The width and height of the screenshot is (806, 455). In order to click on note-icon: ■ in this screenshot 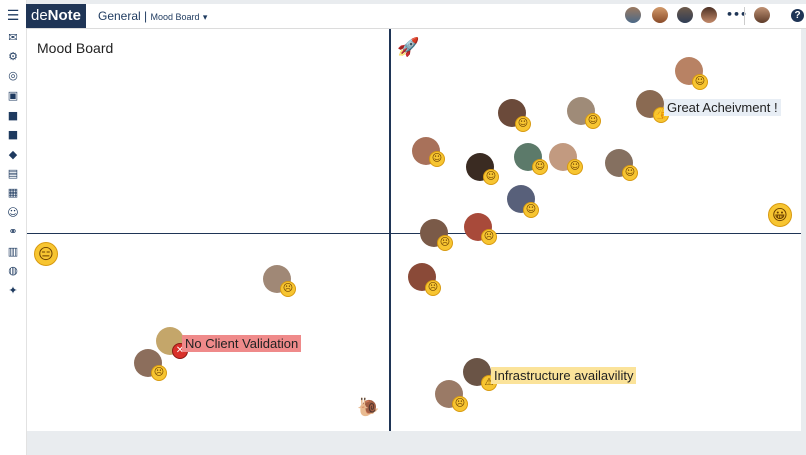, I will do `click(13, 115)`.